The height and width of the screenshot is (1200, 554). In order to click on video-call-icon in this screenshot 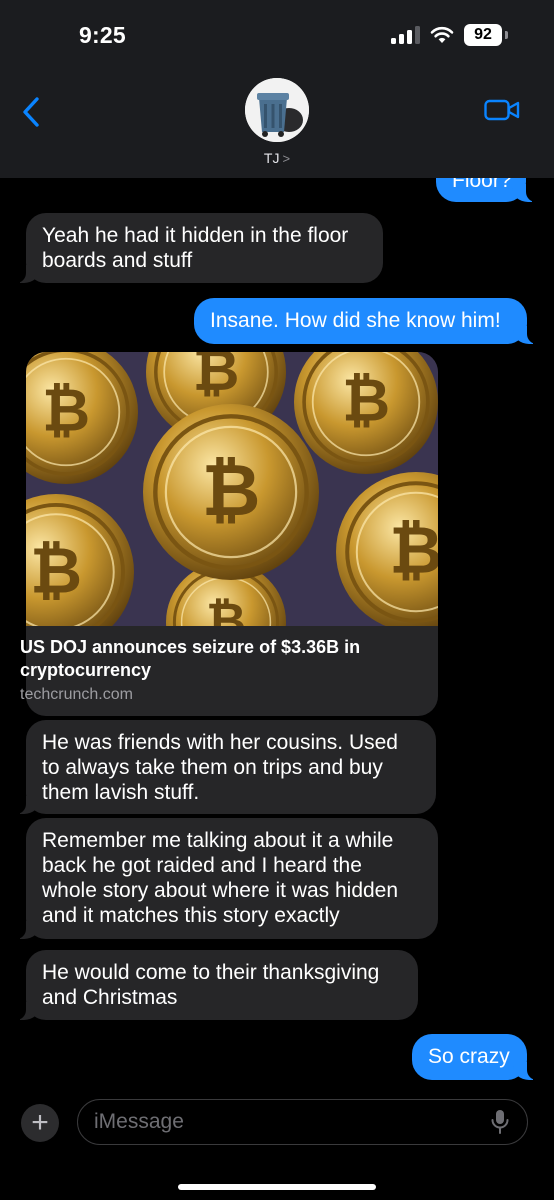, I will do `click(502, 110)`.